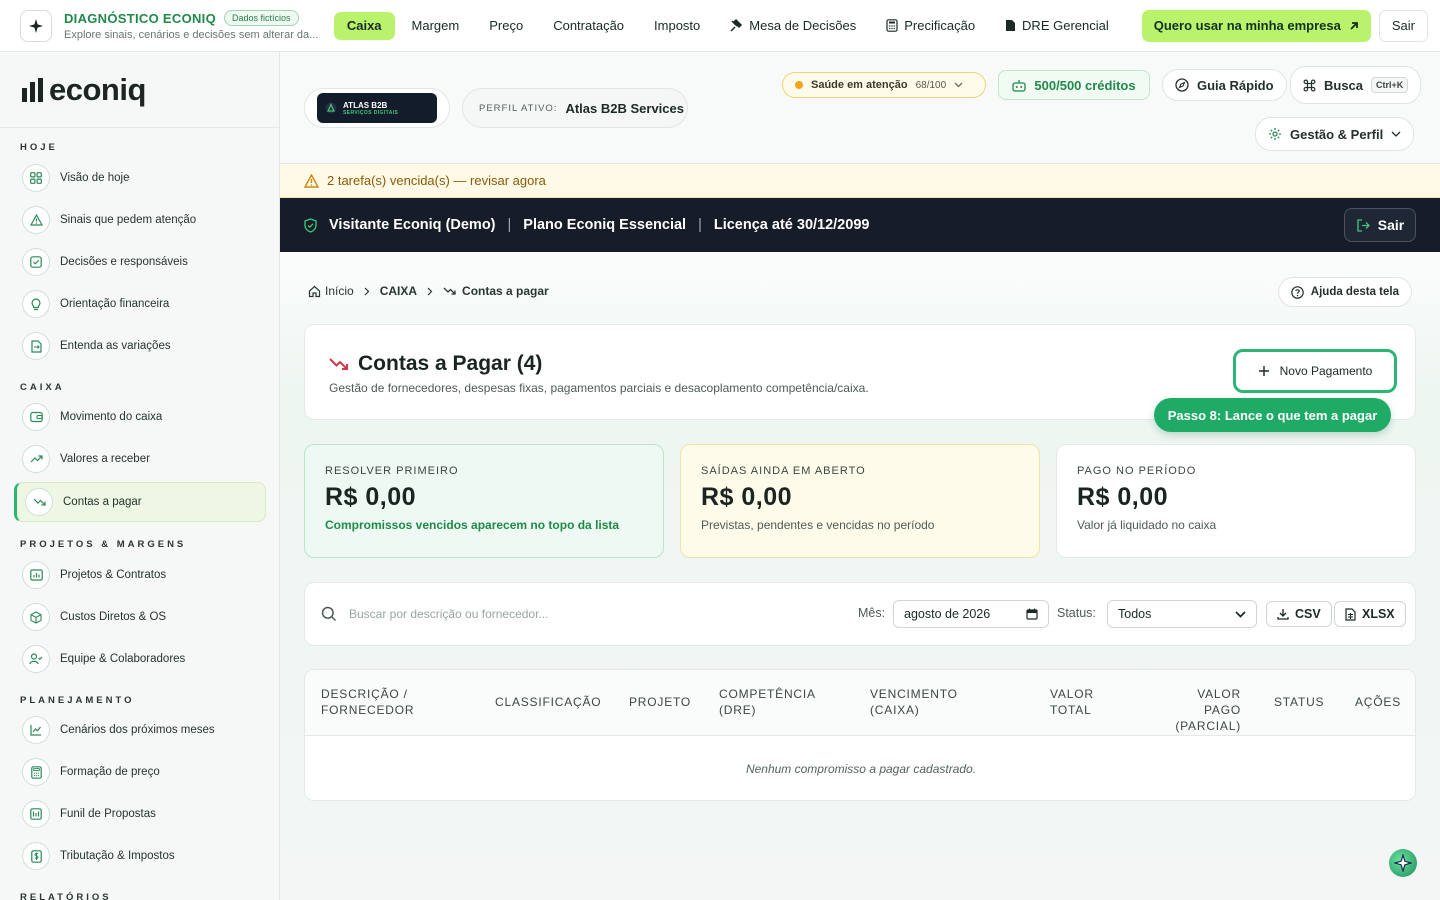 The image size is (1440, 900). Describe the element at coordinates (1335, 134) in the screenshot. I see `settings-profile-button: Gestão & Perfil` at that location.